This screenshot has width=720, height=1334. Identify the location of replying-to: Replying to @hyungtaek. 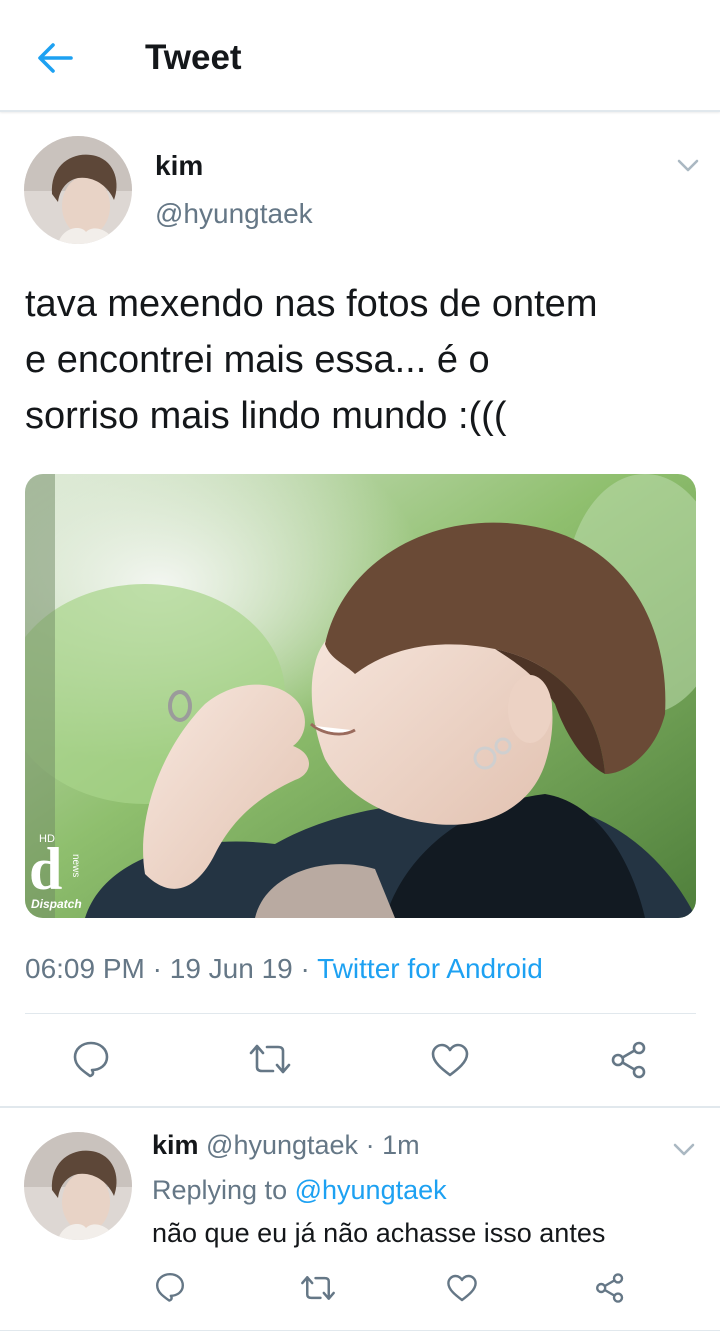
(299, 1190).